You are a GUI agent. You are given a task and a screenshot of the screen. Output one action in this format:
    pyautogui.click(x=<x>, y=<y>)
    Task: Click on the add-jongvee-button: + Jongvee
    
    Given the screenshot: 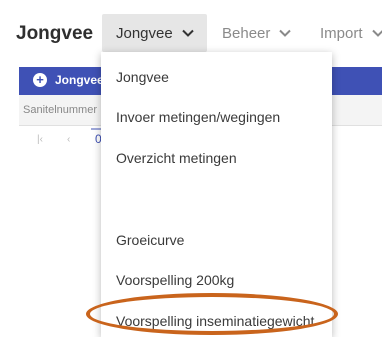 What is the action you would take?
    pyautogui.click(x=68, y=80)
    